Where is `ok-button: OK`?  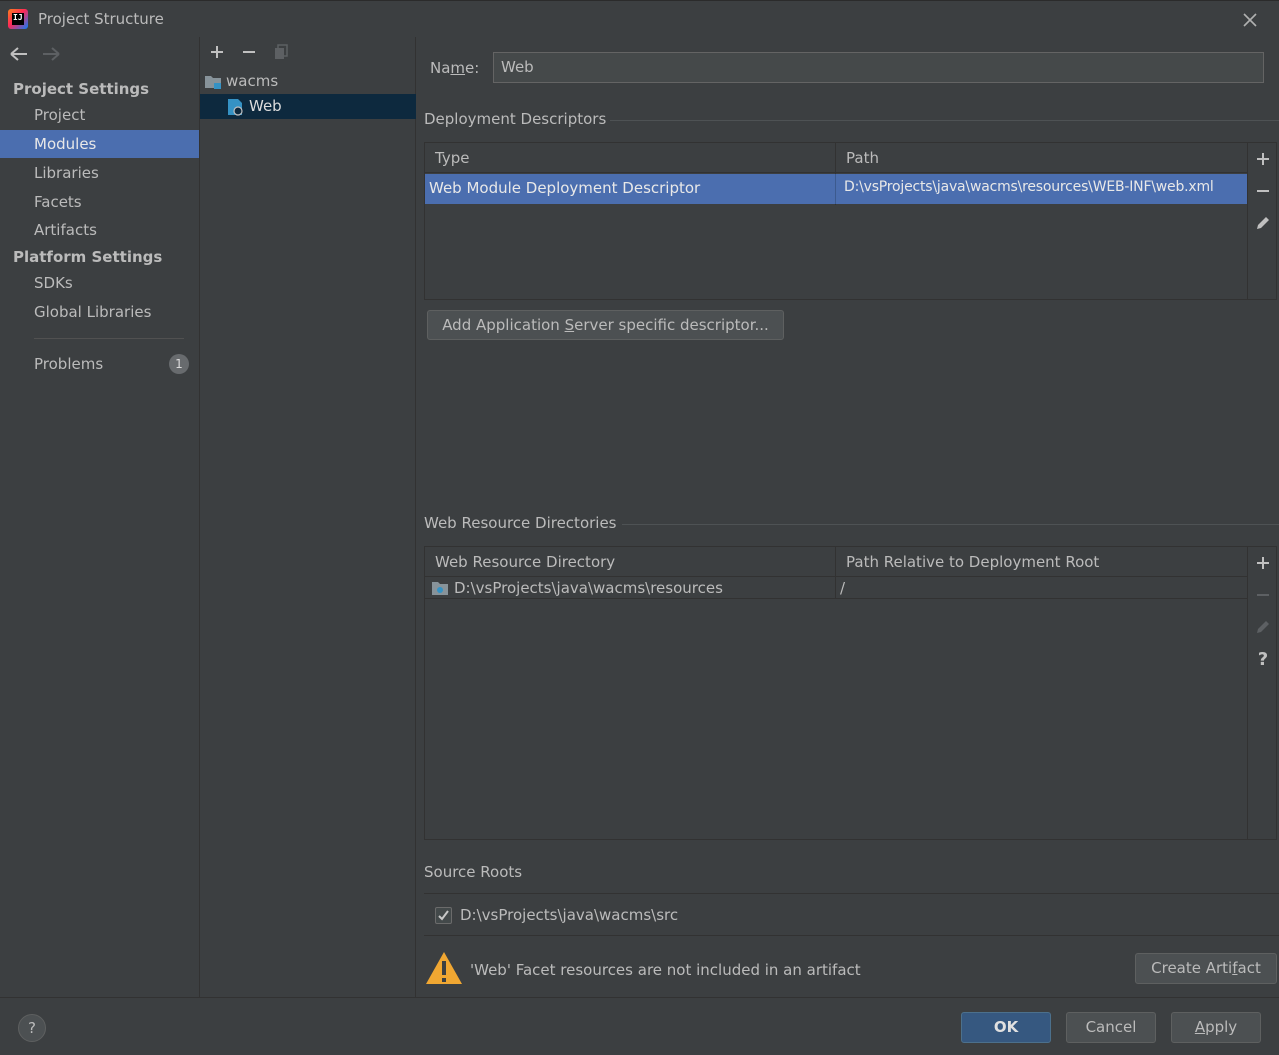 ok-button: OK is located at coordinates (1006, 1027).